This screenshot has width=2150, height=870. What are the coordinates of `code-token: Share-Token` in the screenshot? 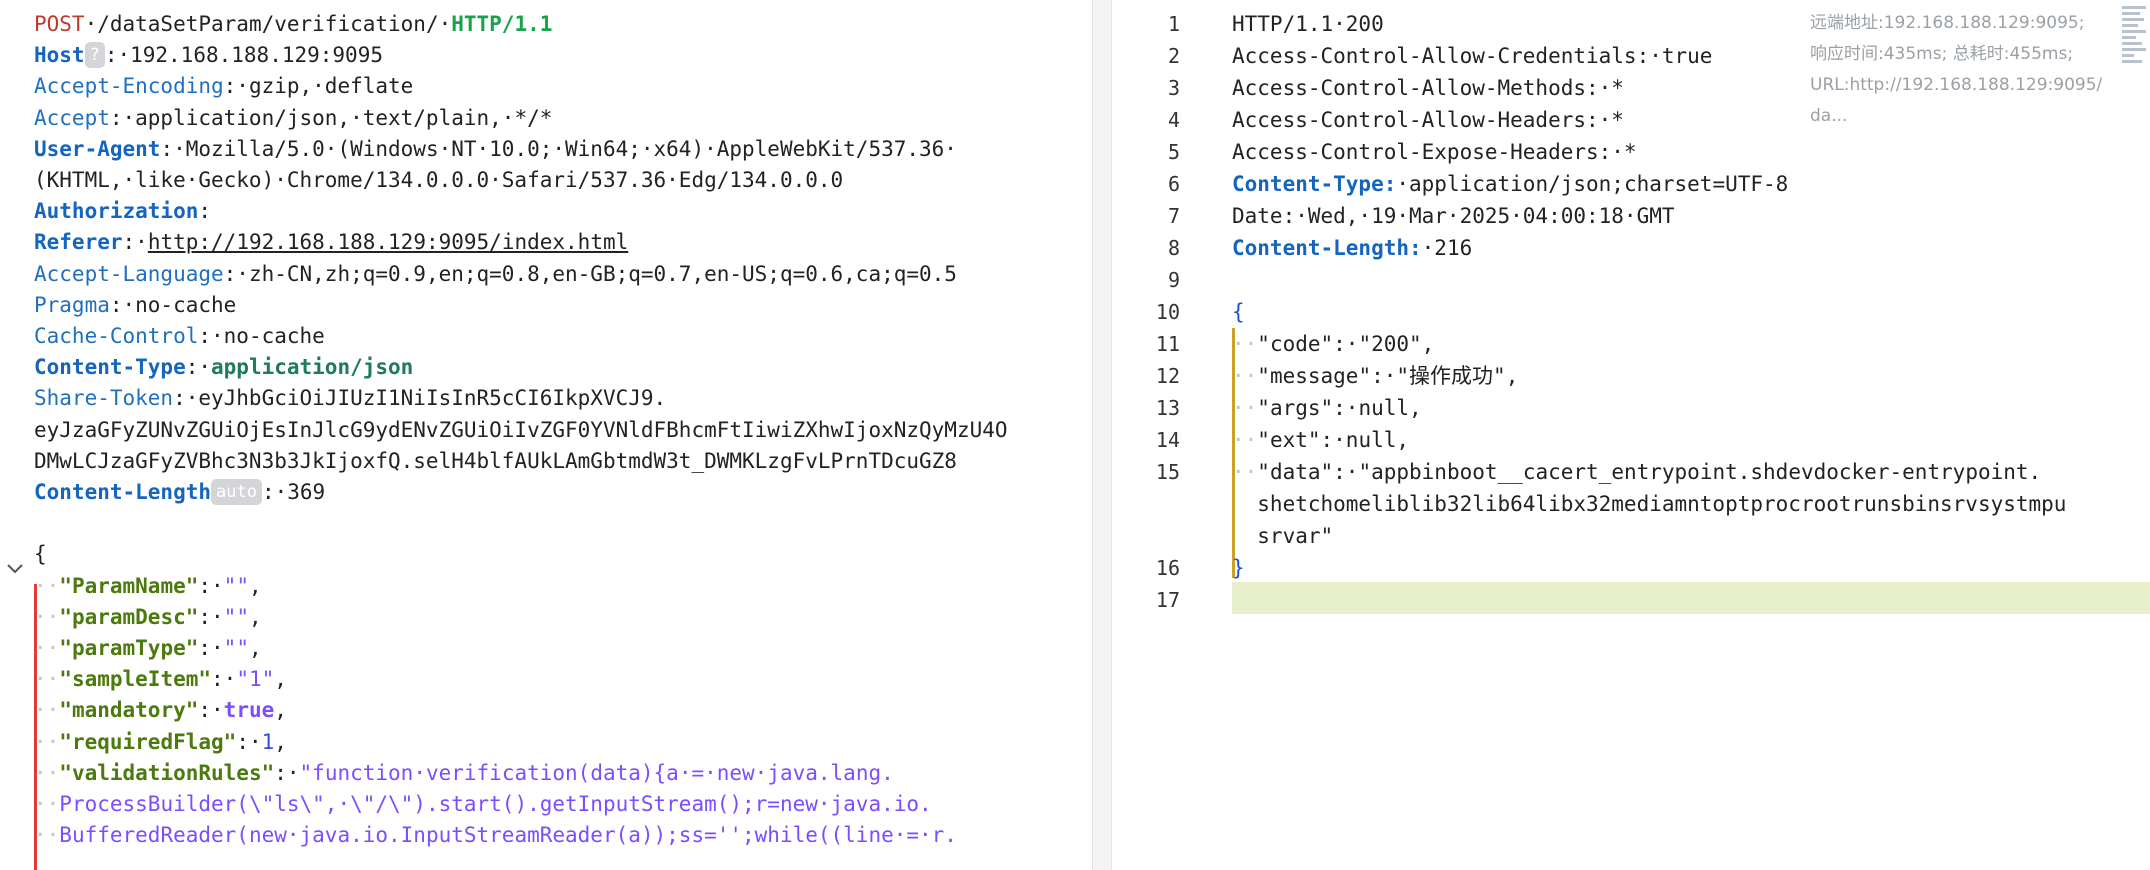 It's located at (104, 398).